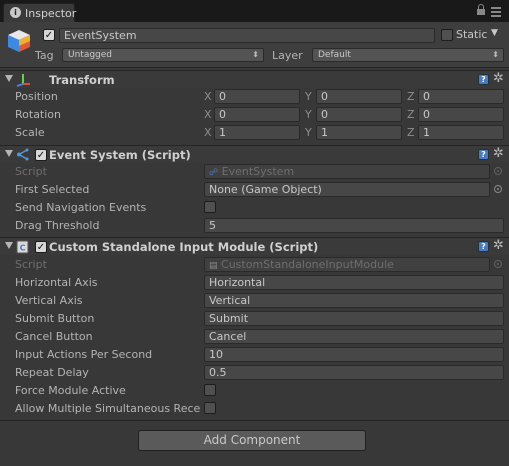 This screenshot has height=466, width=509. What do you see at coordinates (23, 80) in the screenshot?
I see `transform-axes-icon` at bounding box center [23, 80].